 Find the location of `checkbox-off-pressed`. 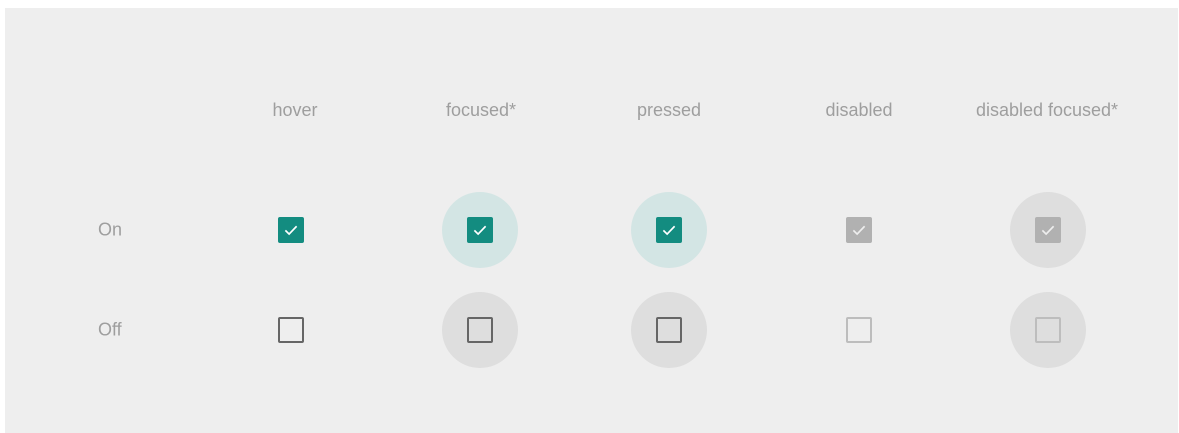

checkbox-off-pressed is located at coordinates (669, 330).